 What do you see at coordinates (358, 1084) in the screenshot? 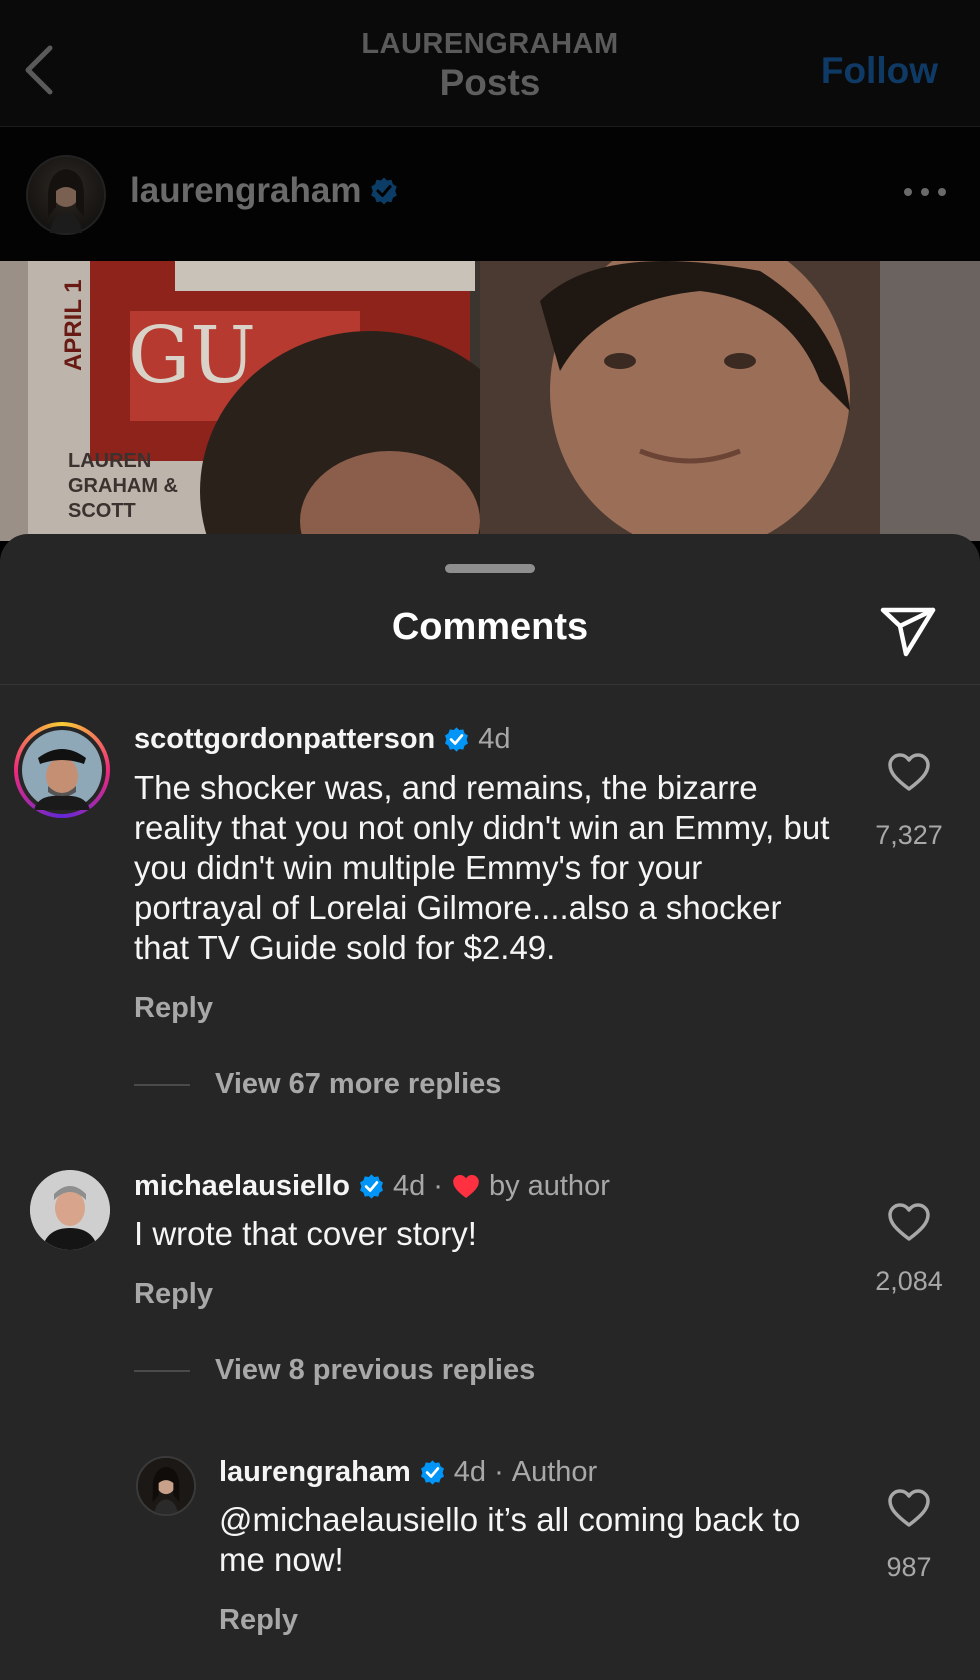
I see `view-replies-button: View 67 more replies` at bounding box center [358, 1084].